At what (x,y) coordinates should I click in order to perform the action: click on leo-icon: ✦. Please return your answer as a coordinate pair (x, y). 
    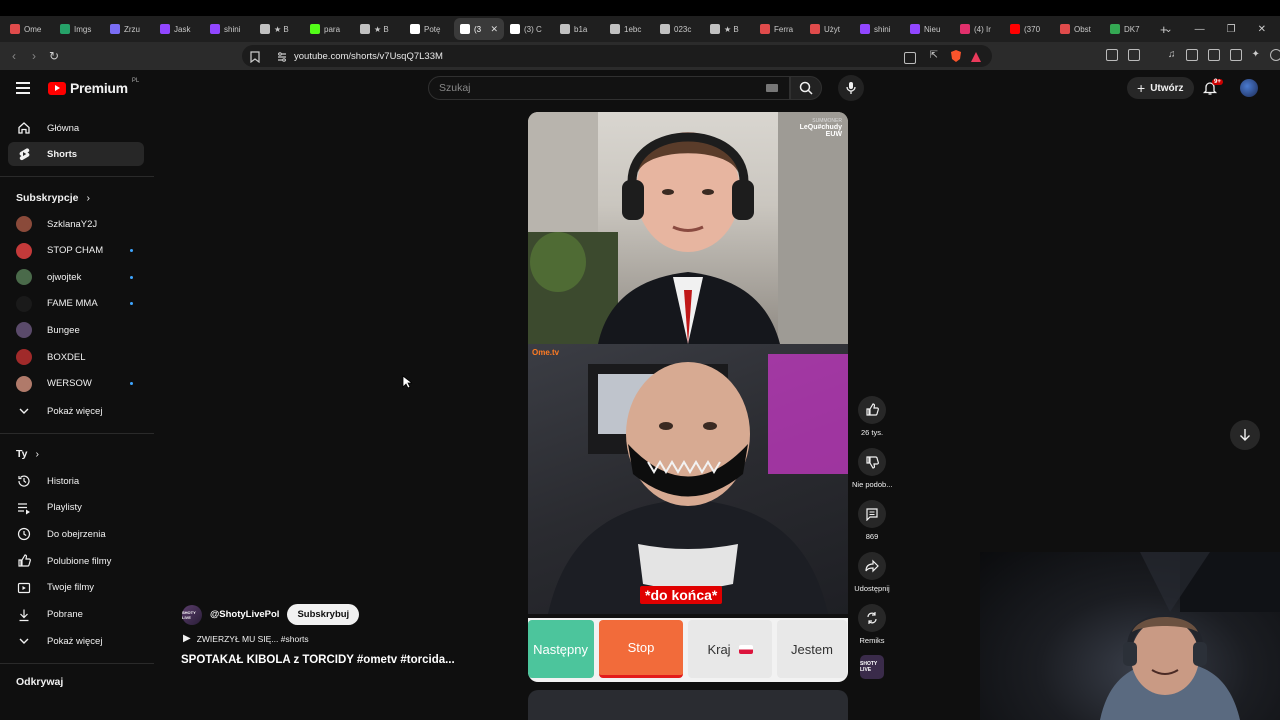
    Looking at the image, I should click on (1256, 55).